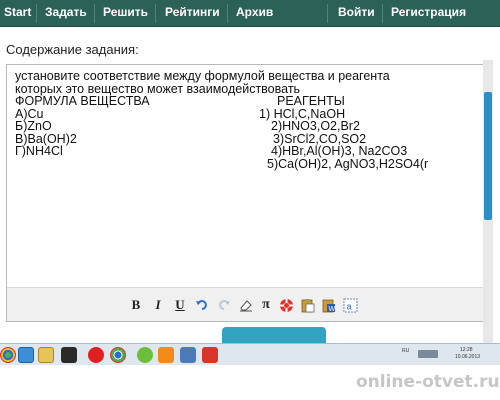 The height and width of the screenshot is (400, 500). What do you see at coordinates (158, 305) in the screenshot?
I see `italic-button: I` at bounding box center [158, 305].